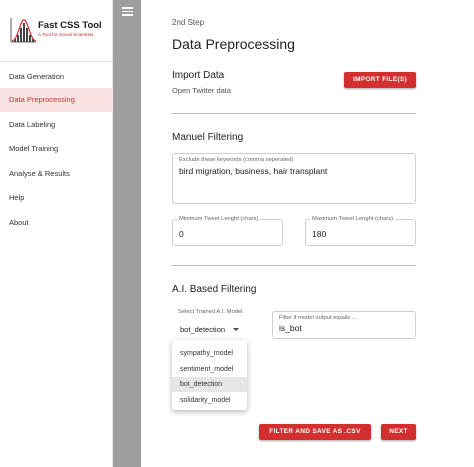 This screenshot has width=474, height=467. I want to click on import-files-button: IMPORT FILE(S), so click(380, 80).